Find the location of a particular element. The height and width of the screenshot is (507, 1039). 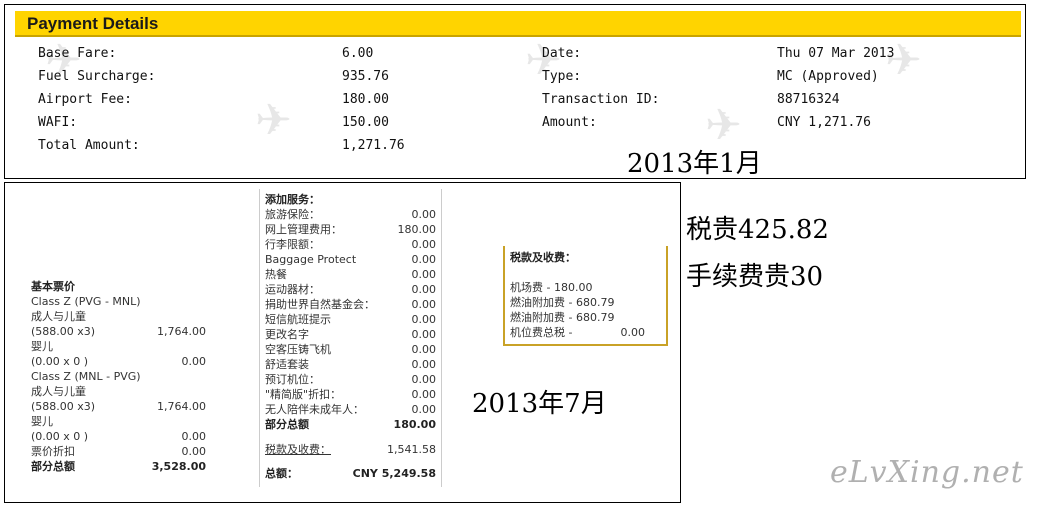

wafi-value: 150.00 is located at coordinates (365, 122).